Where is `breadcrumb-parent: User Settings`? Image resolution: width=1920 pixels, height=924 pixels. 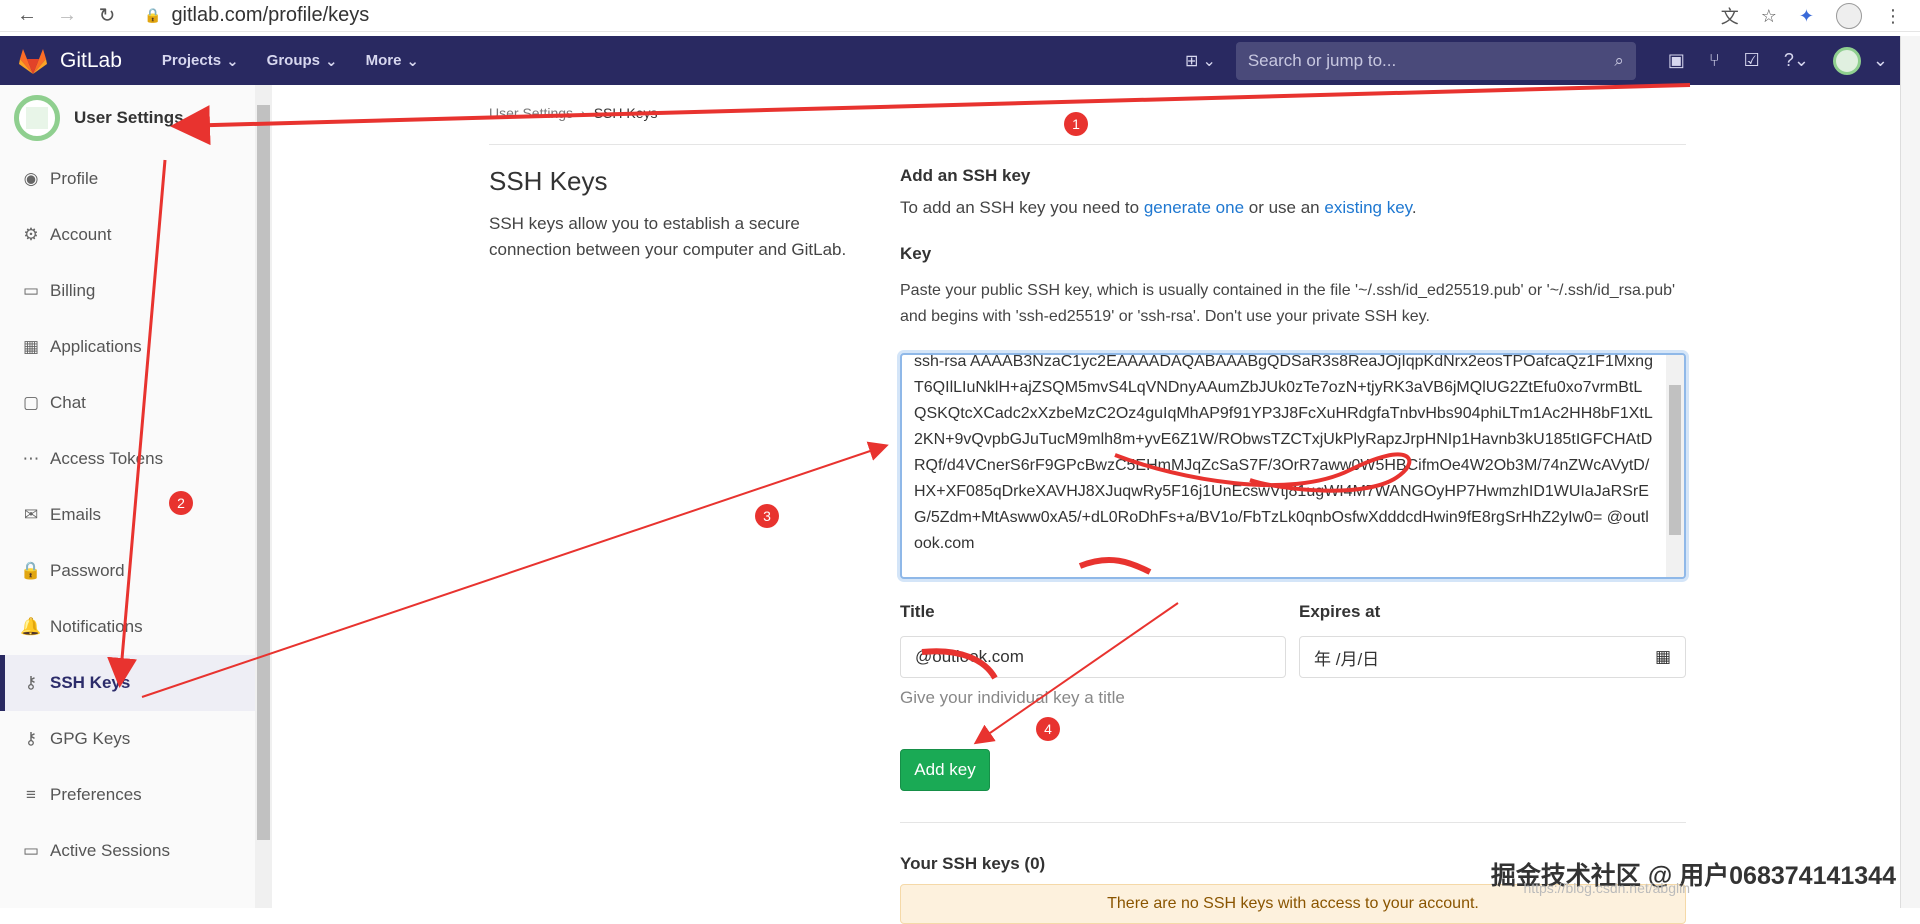 breadcrumb-parent: User Settings is located at coordinates (531, 113).